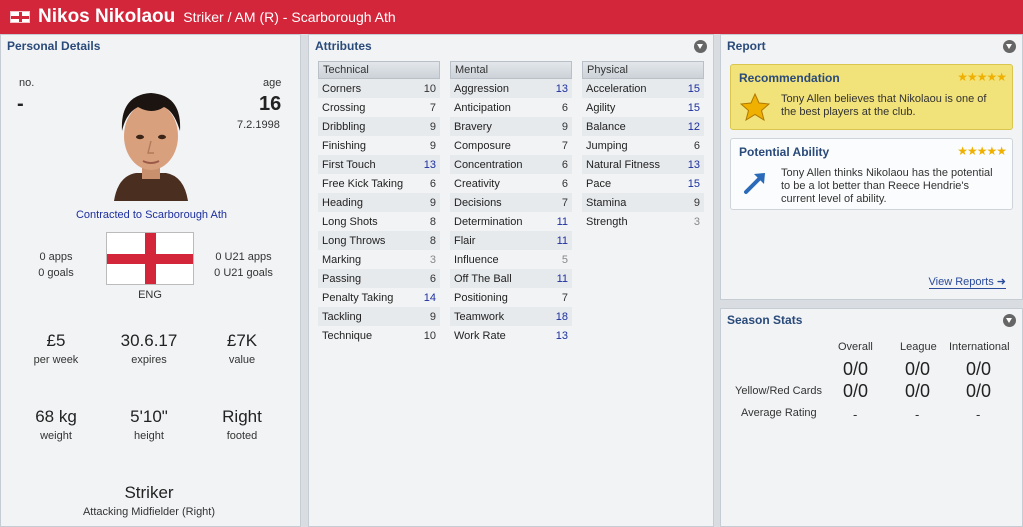 This screenshot has width=1023, height=527. I want to click on attribute-name: Marking, so click(342, 259).